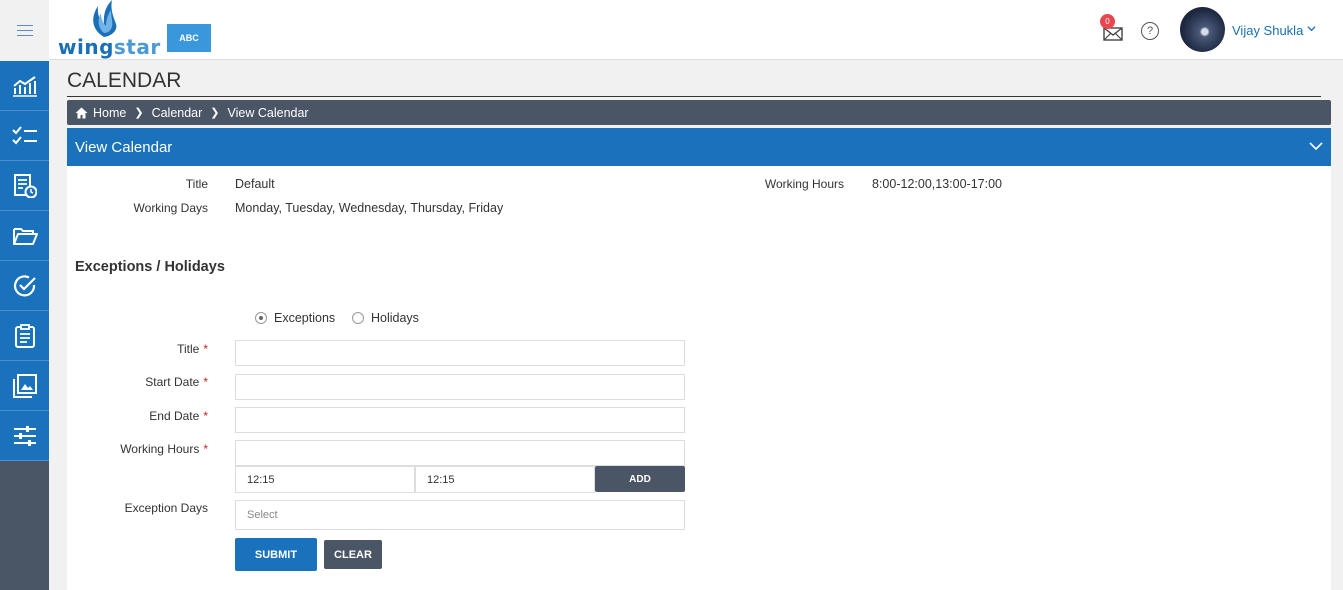 This screenshot has height=590, width=1343. Describe the element at coordinates (1107, 21) in the screenshot. I see `notification-count-badge: 0` at that location.